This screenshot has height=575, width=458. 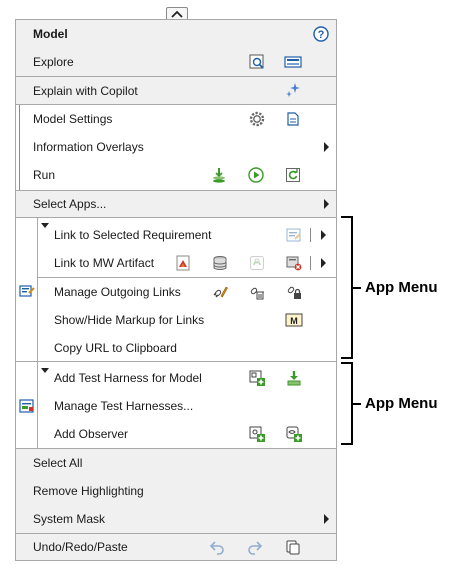 I want to click on menu-item-label: Explore, so click(x=53, y=62).